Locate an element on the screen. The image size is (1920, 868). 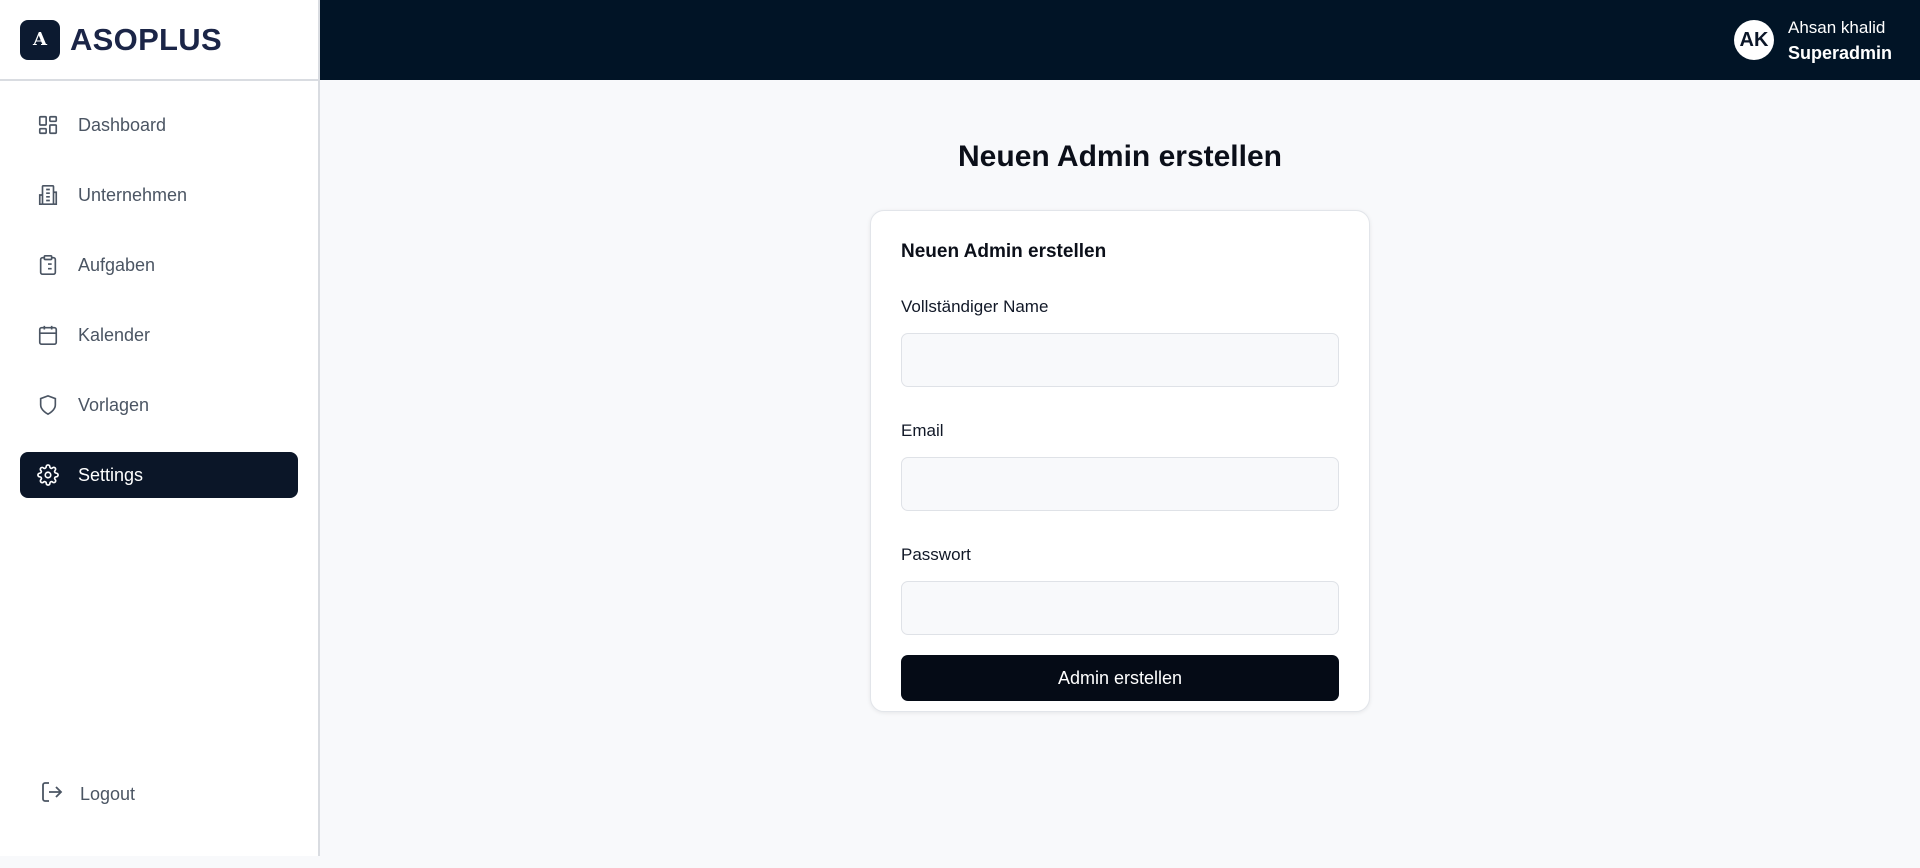
logo-icon: A is located at coordinates (40, 39).